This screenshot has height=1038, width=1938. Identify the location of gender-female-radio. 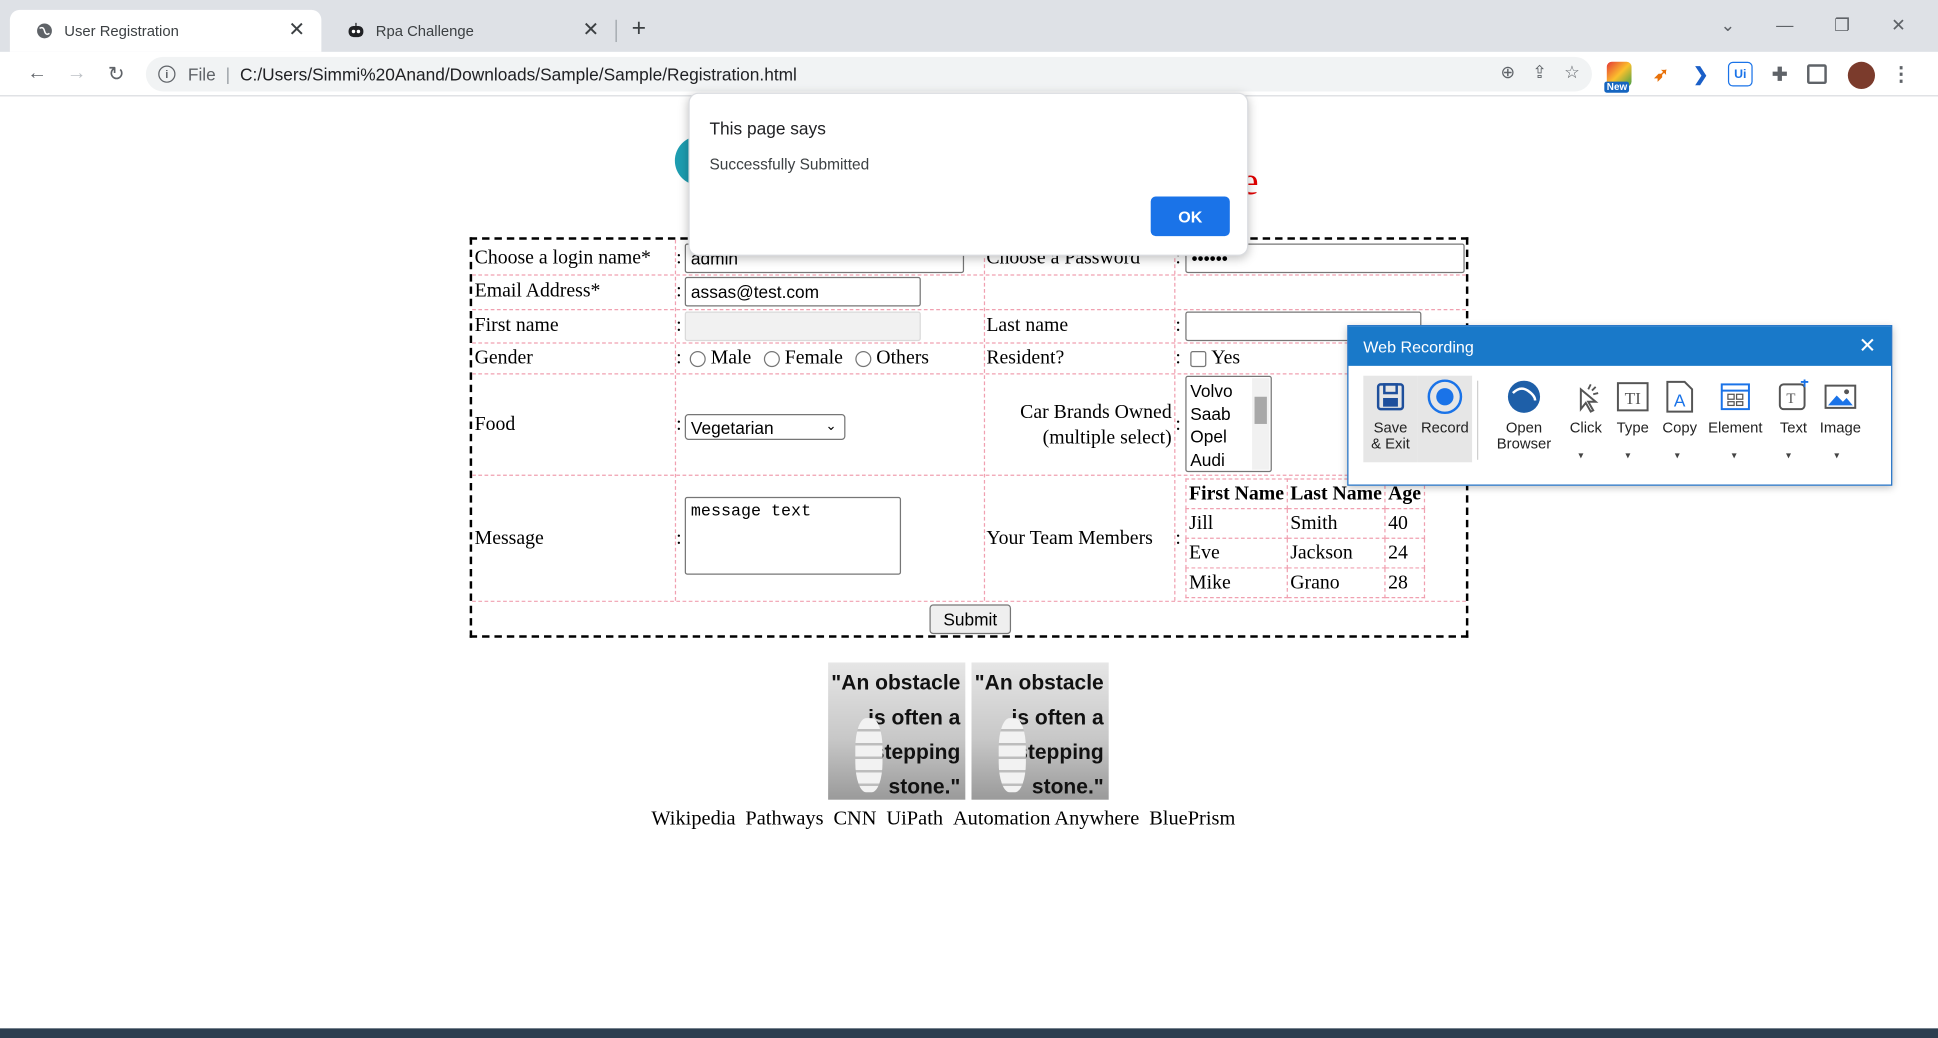
(771, 358).